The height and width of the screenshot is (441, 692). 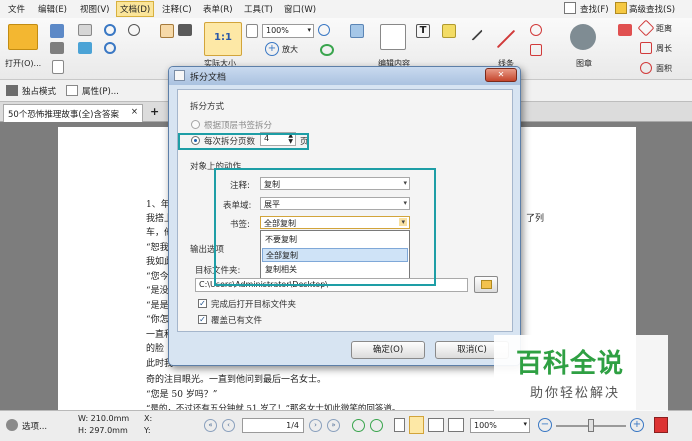 I want to click on back-icon, so click(x=134, y=30).